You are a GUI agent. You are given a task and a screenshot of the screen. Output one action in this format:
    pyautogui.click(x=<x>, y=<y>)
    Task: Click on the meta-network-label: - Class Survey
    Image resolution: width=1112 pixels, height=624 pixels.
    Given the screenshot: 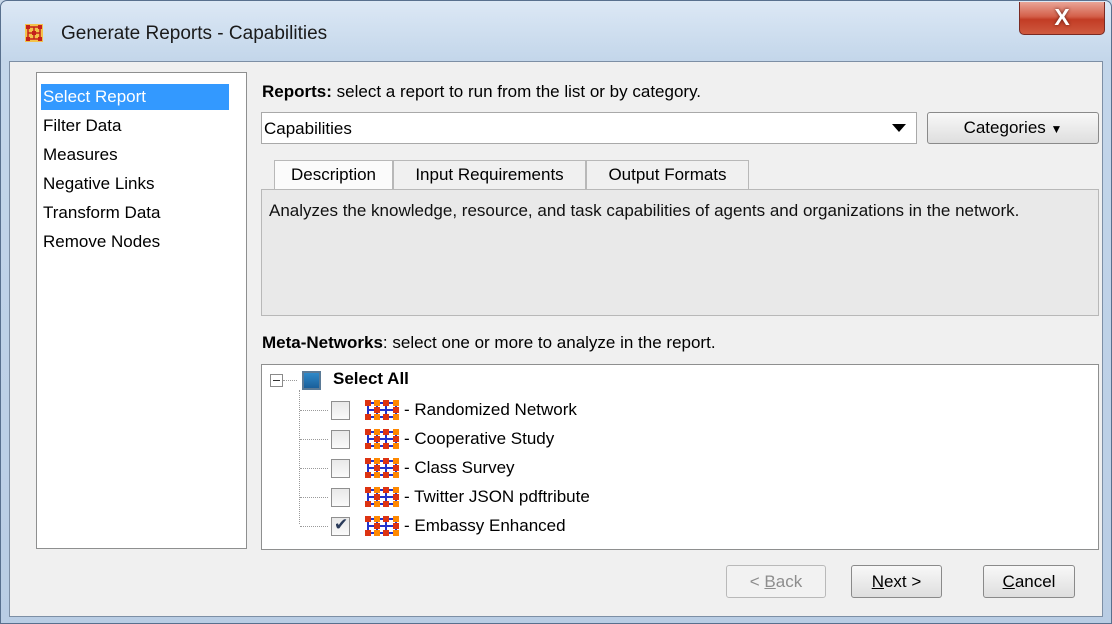 What is the action you would take?
    pyautogui.click(x=459, y=468)
    